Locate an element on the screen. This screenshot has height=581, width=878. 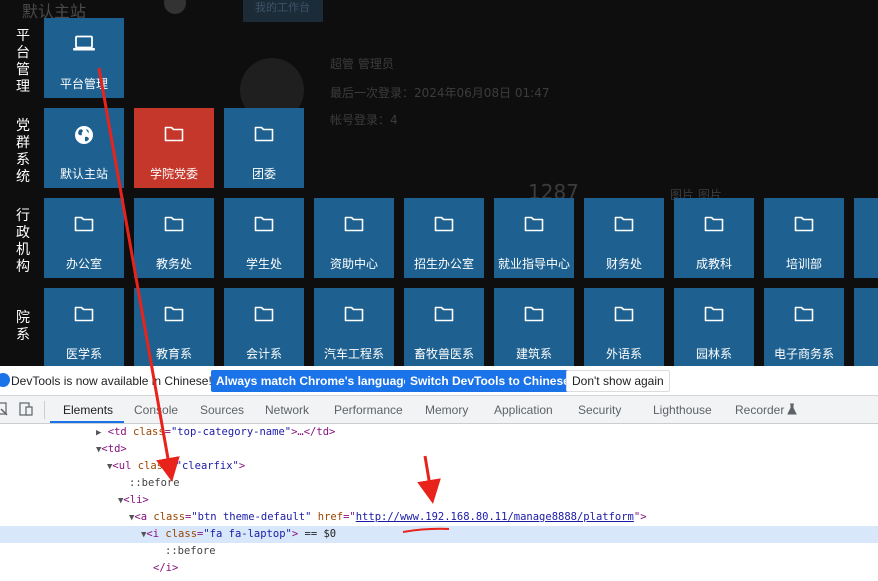
tile-label: 教务处 is located at coordinates (173, 264).